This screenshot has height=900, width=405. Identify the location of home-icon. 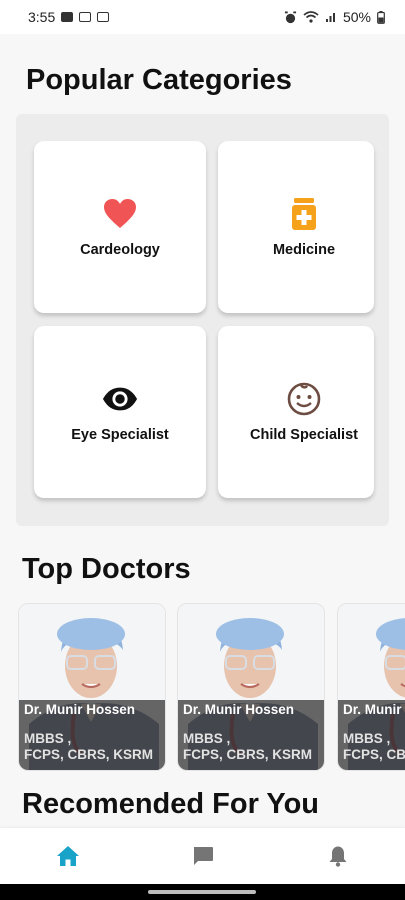
(67, 856).